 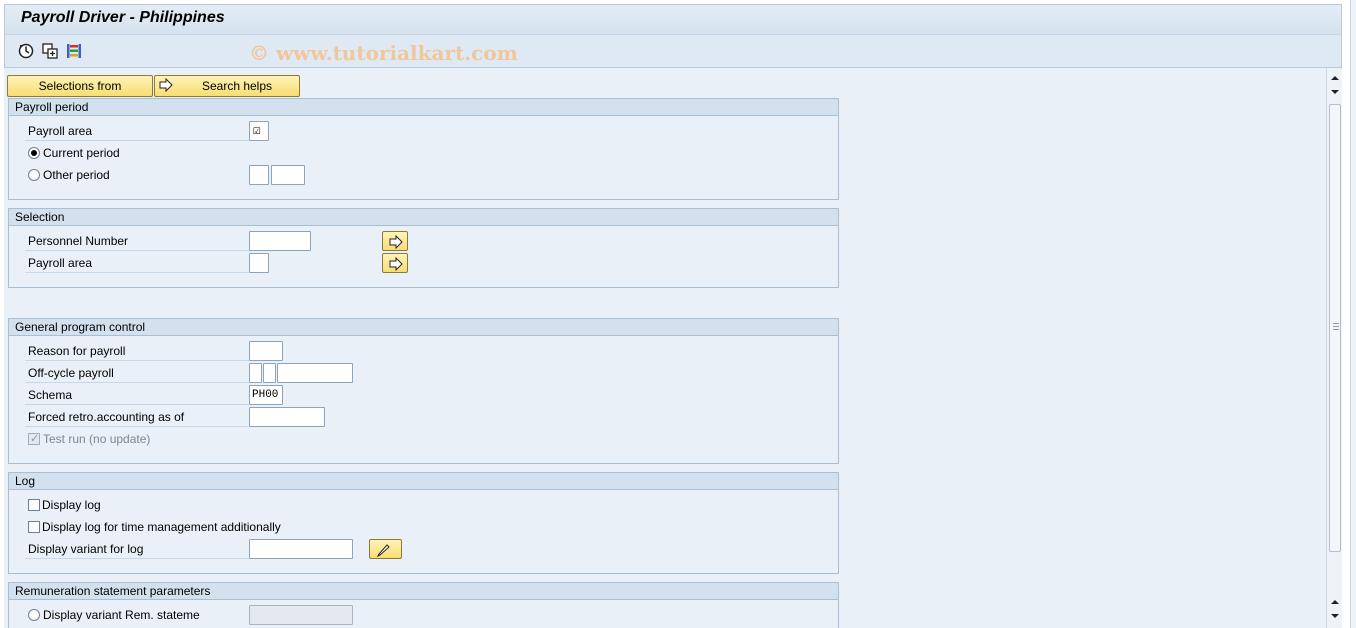 What do you see at coordinates (1335, 601) in the screenshot?
I see `scroll-up-icon-bottom` at bounding box center [1335, 601].